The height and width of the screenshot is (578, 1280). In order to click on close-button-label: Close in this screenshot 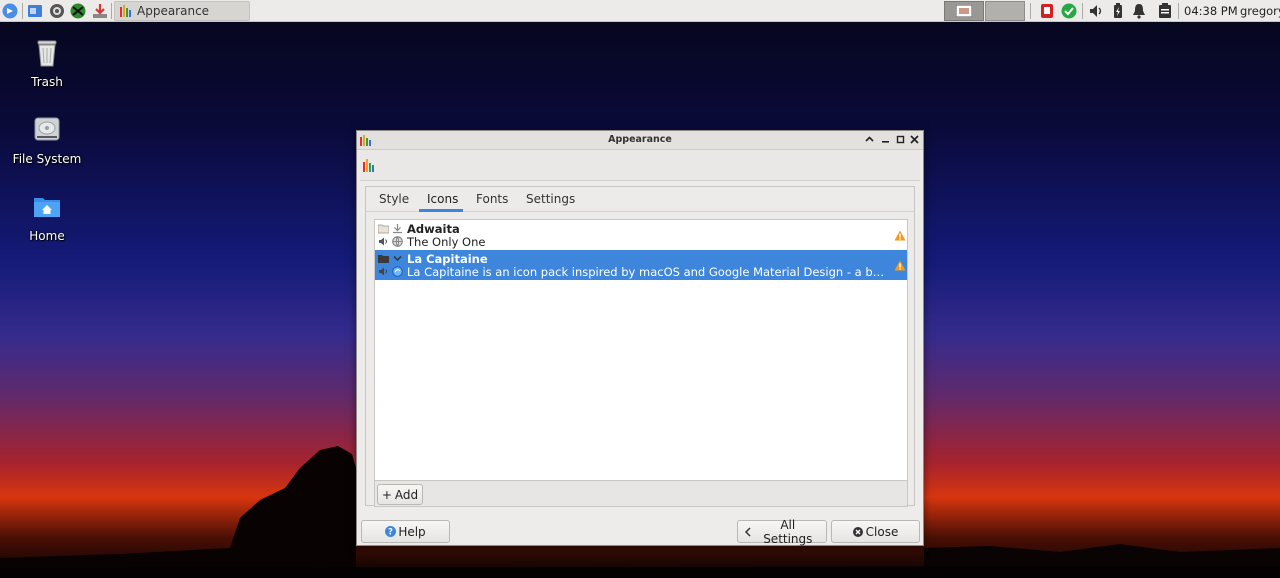, I will do `click(882, 531)`.